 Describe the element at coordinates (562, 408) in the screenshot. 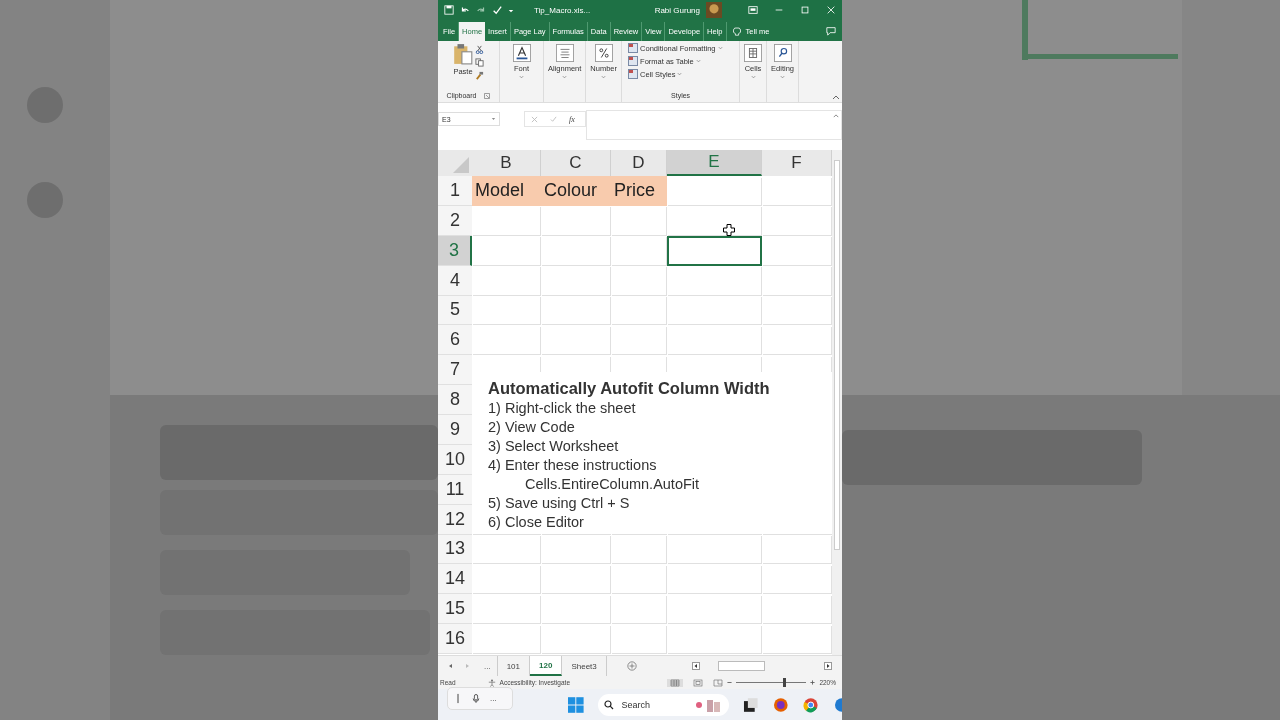

I see `step-text: 1) Right-click the sheet` at that location.